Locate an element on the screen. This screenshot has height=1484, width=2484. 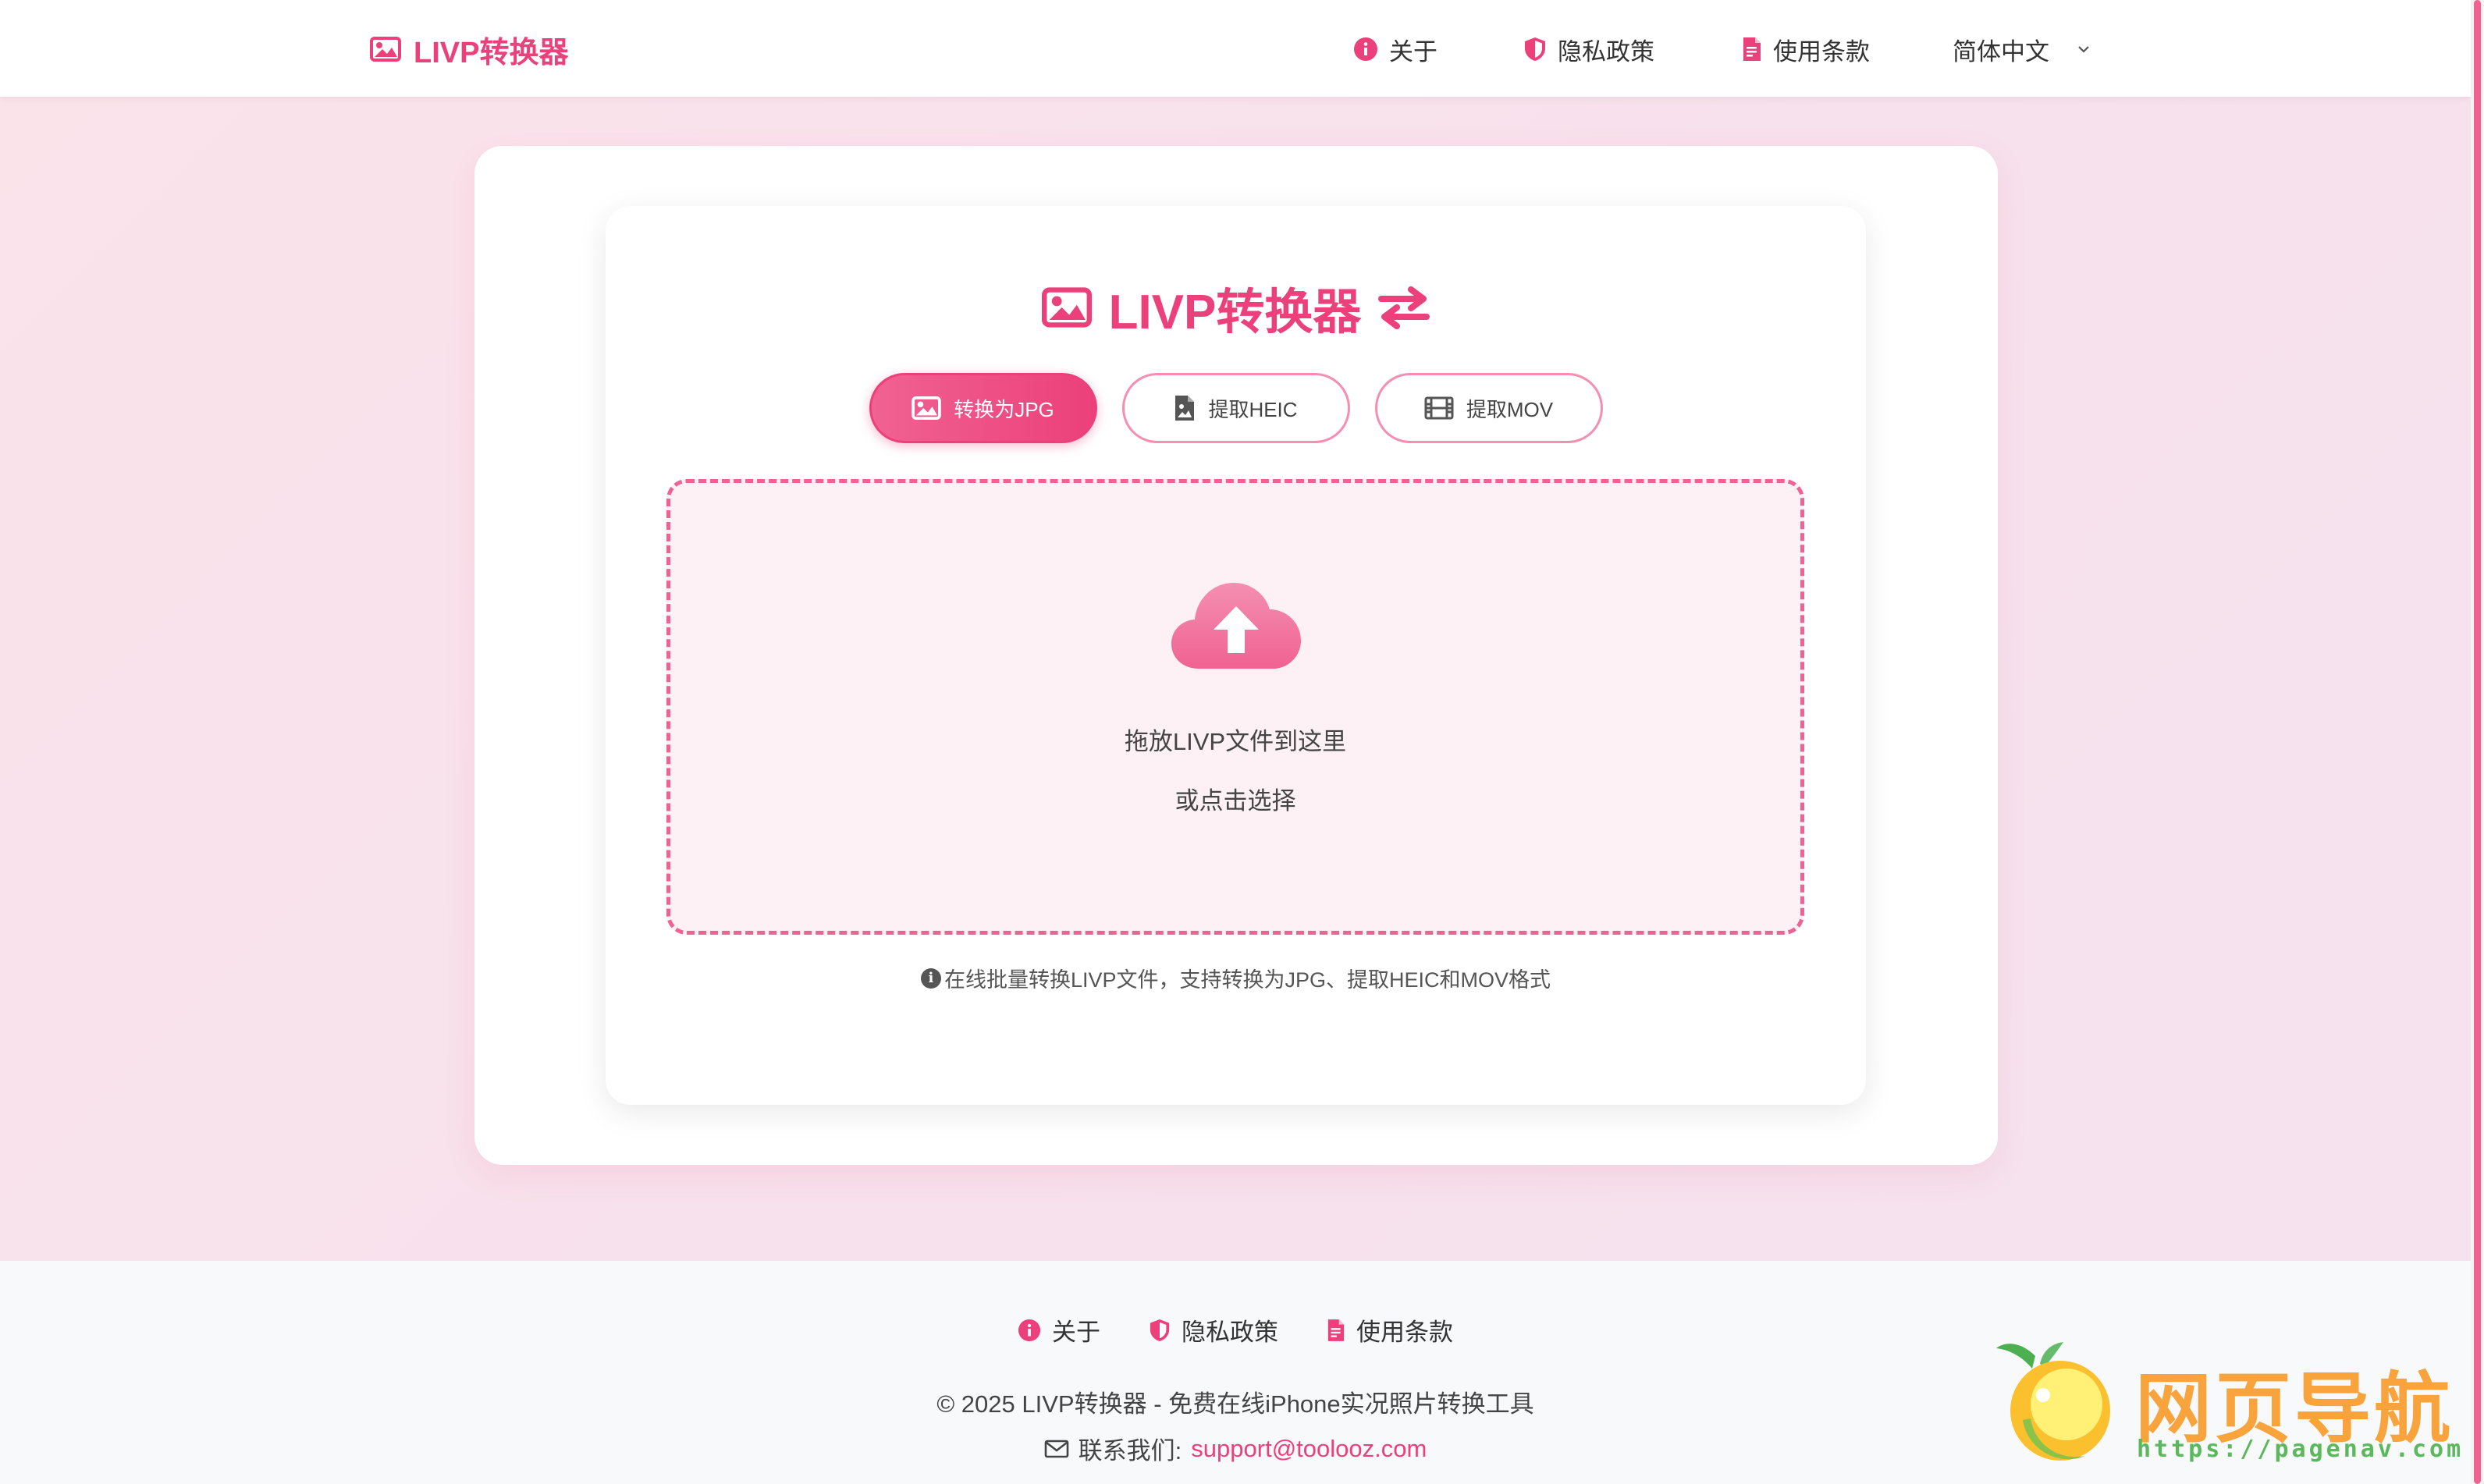
info-circle-icon: i is located at coordinates (930, 978).